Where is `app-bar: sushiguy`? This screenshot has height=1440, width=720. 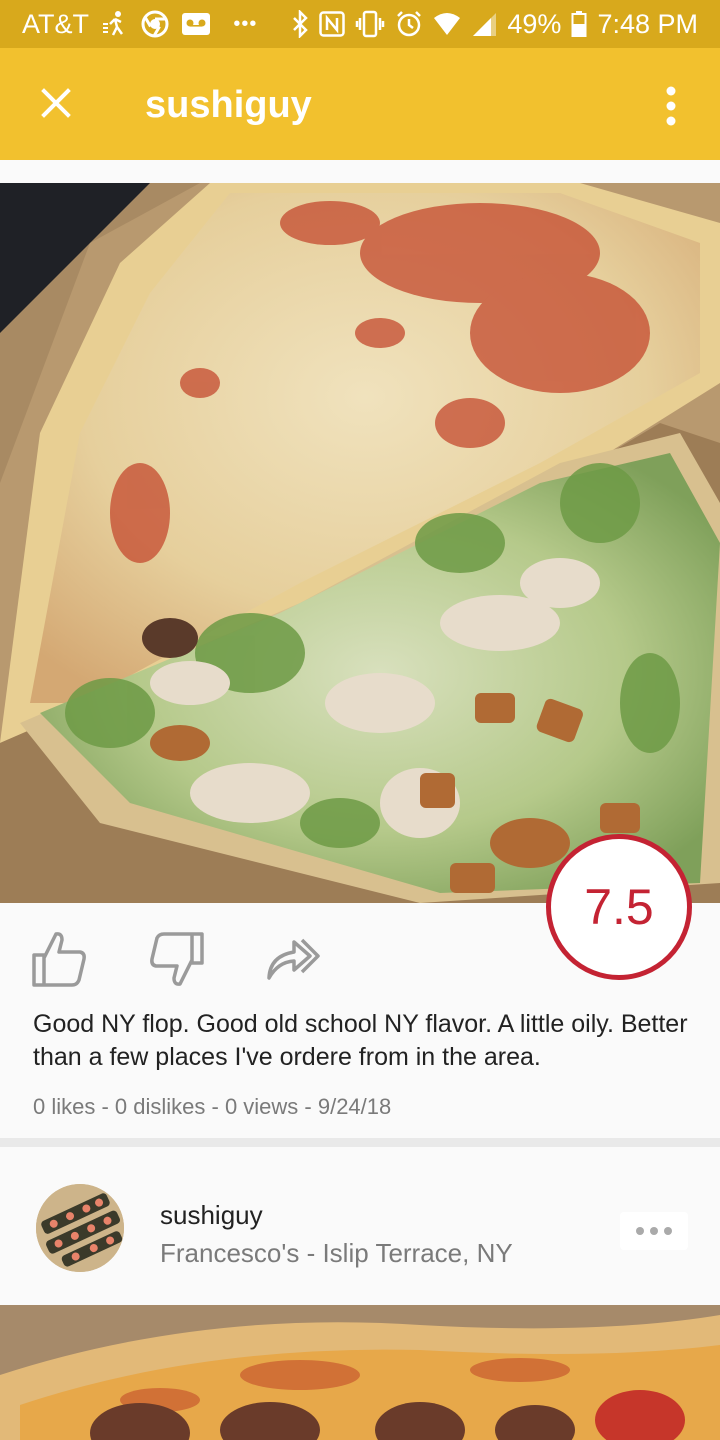 app-bar: sushiguy is located at coordinates (360, 104).